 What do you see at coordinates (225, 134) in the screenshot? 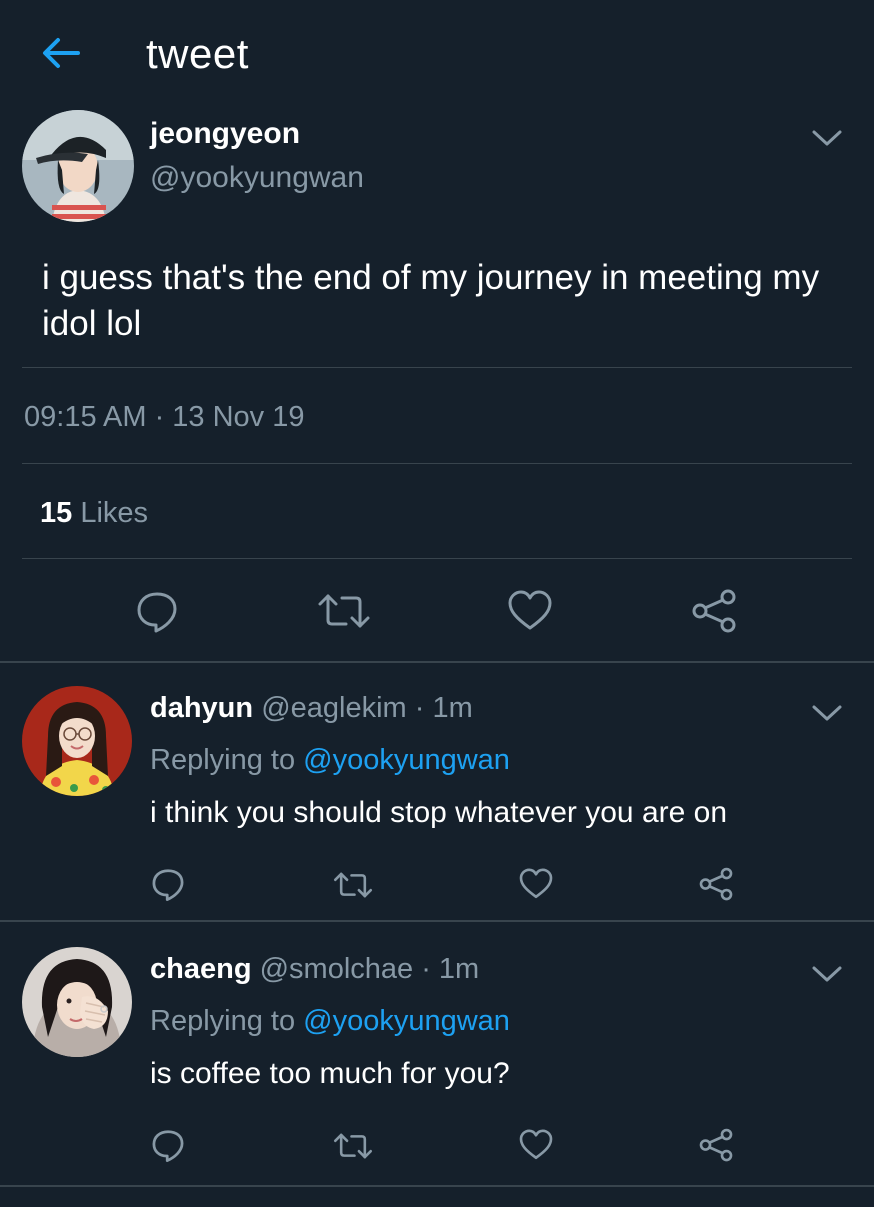
I see `author-name: jeongyeon` at bounding box center [225, 134].